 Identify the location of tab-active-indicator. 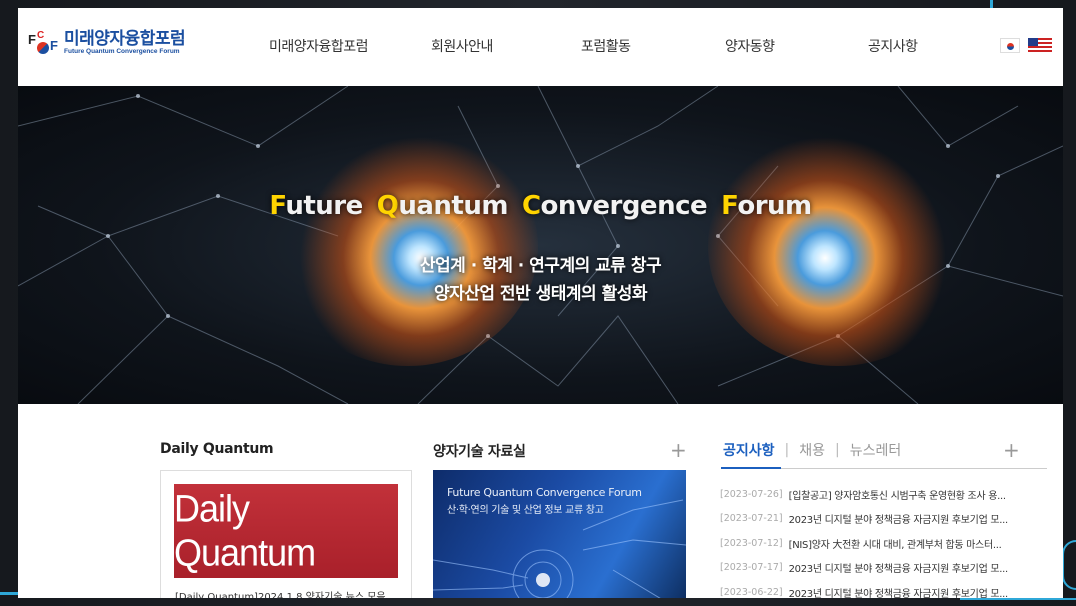
(751, 468).